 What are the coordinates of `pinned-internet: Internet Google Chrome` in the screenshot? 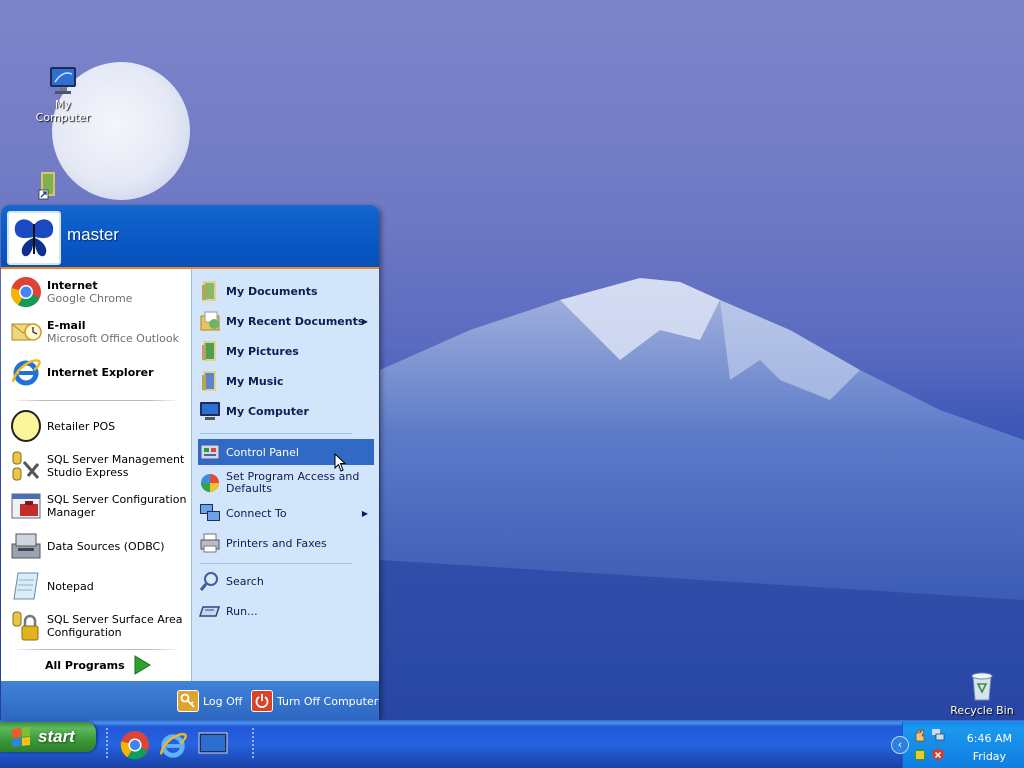 It's located at (98, 292).